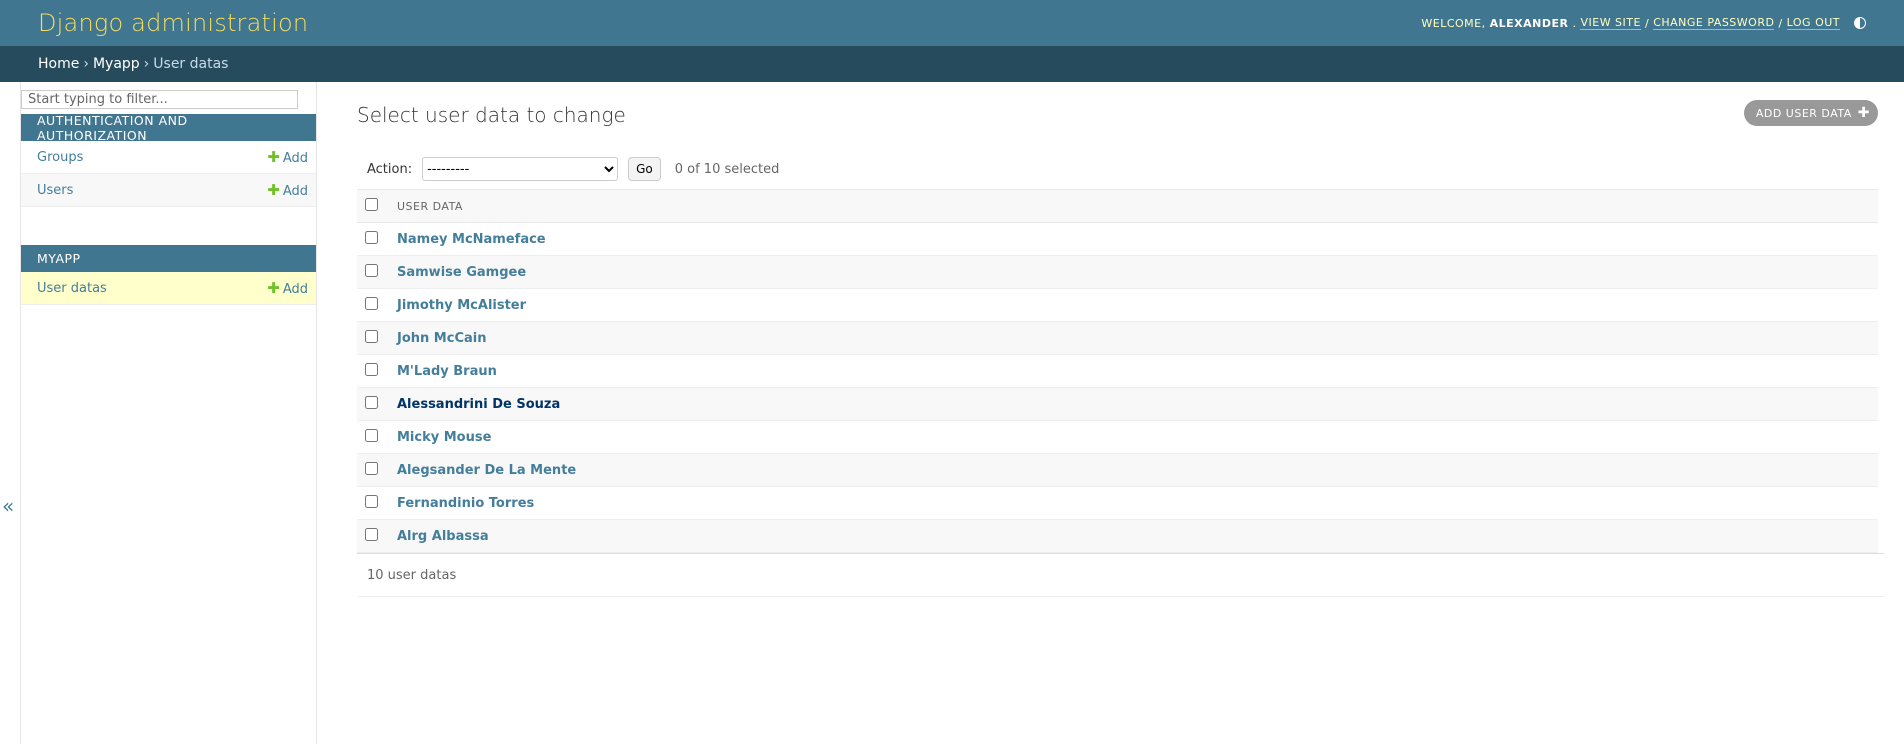  What do you see at coordinates (1610, 23) in the screenshot?
I see `view-site-link: VIEW SITE` at bounding box center [1610, 23].